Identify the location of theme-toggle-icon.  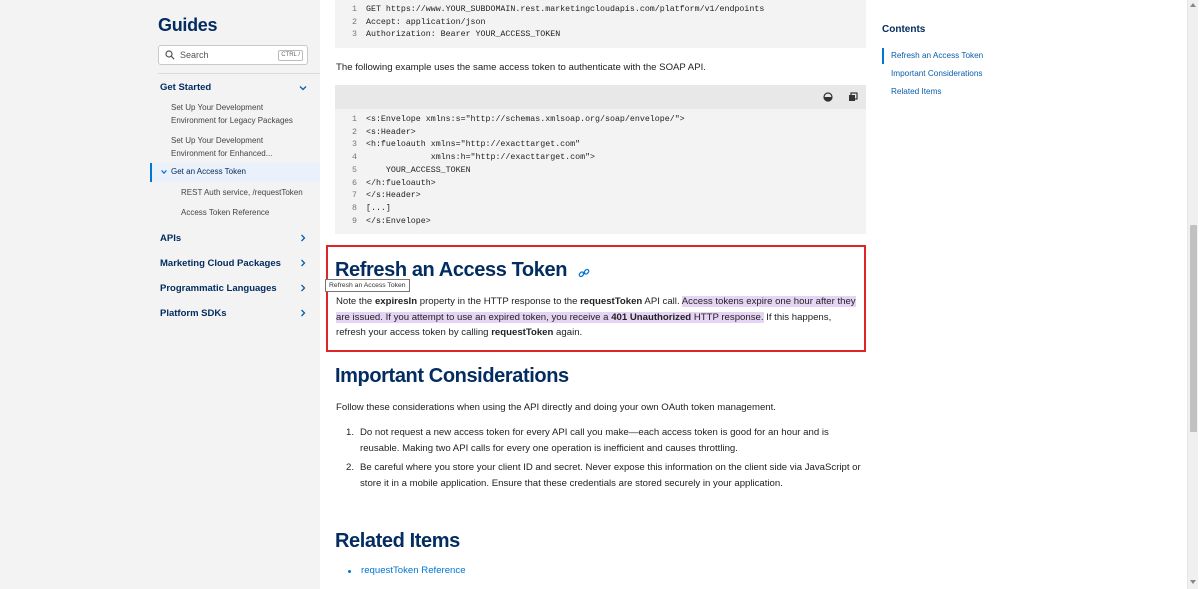
(828, 97).